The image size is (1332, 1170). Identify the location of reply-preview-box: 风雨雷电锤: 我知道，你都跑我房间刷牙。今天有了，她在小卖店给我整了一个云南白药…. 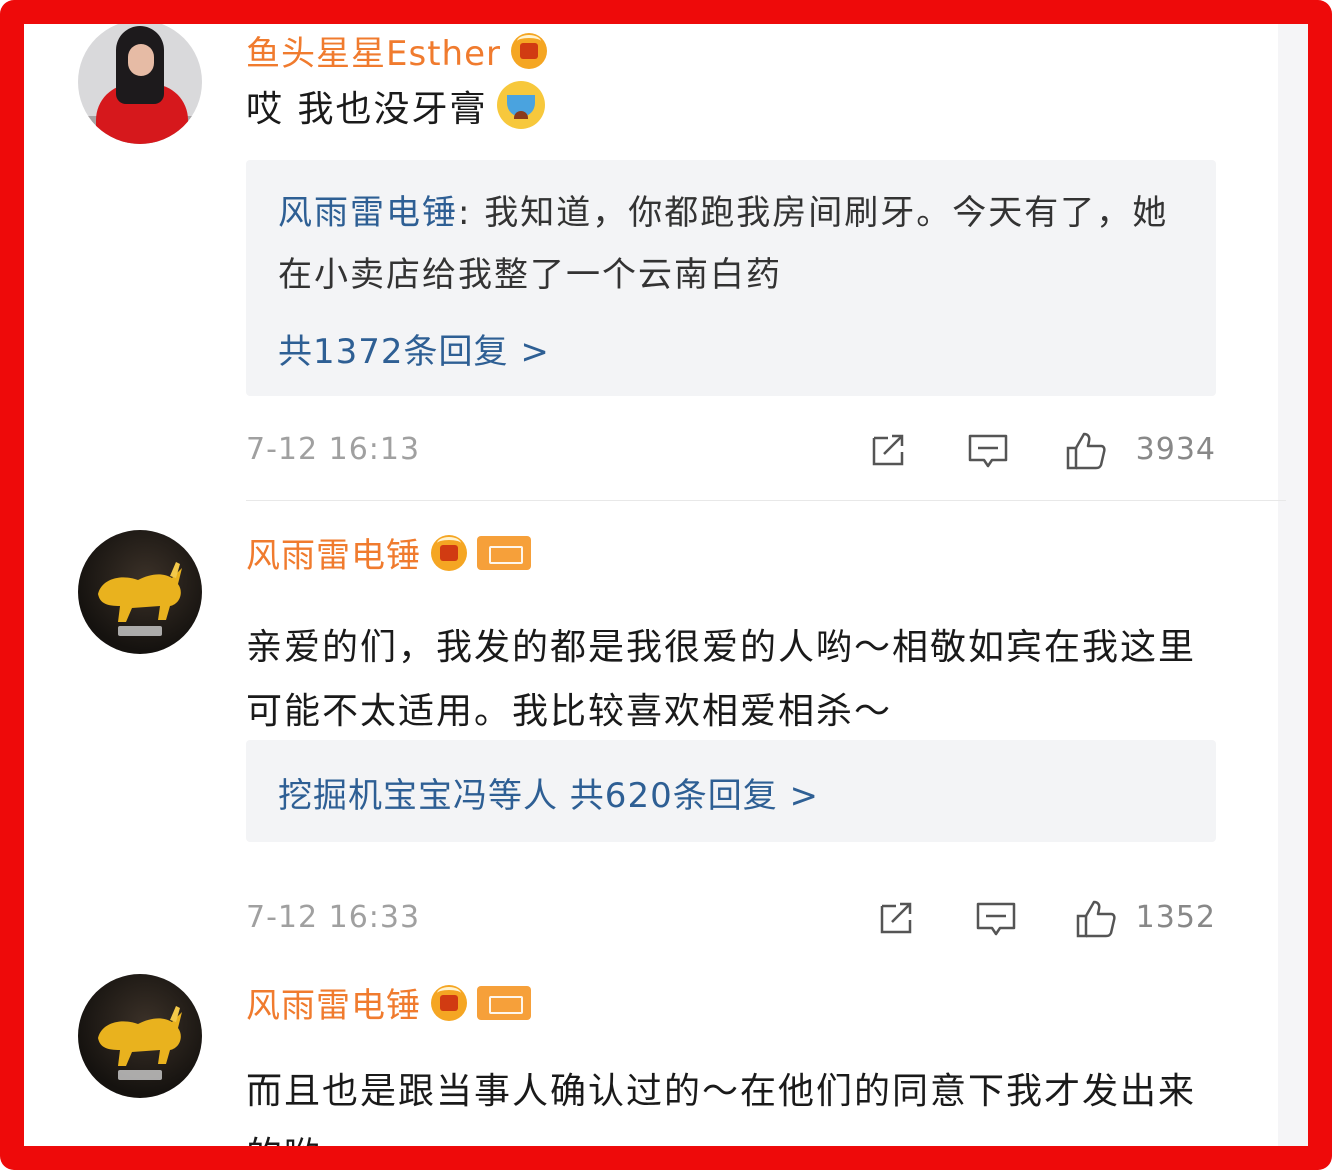
(731, 278).